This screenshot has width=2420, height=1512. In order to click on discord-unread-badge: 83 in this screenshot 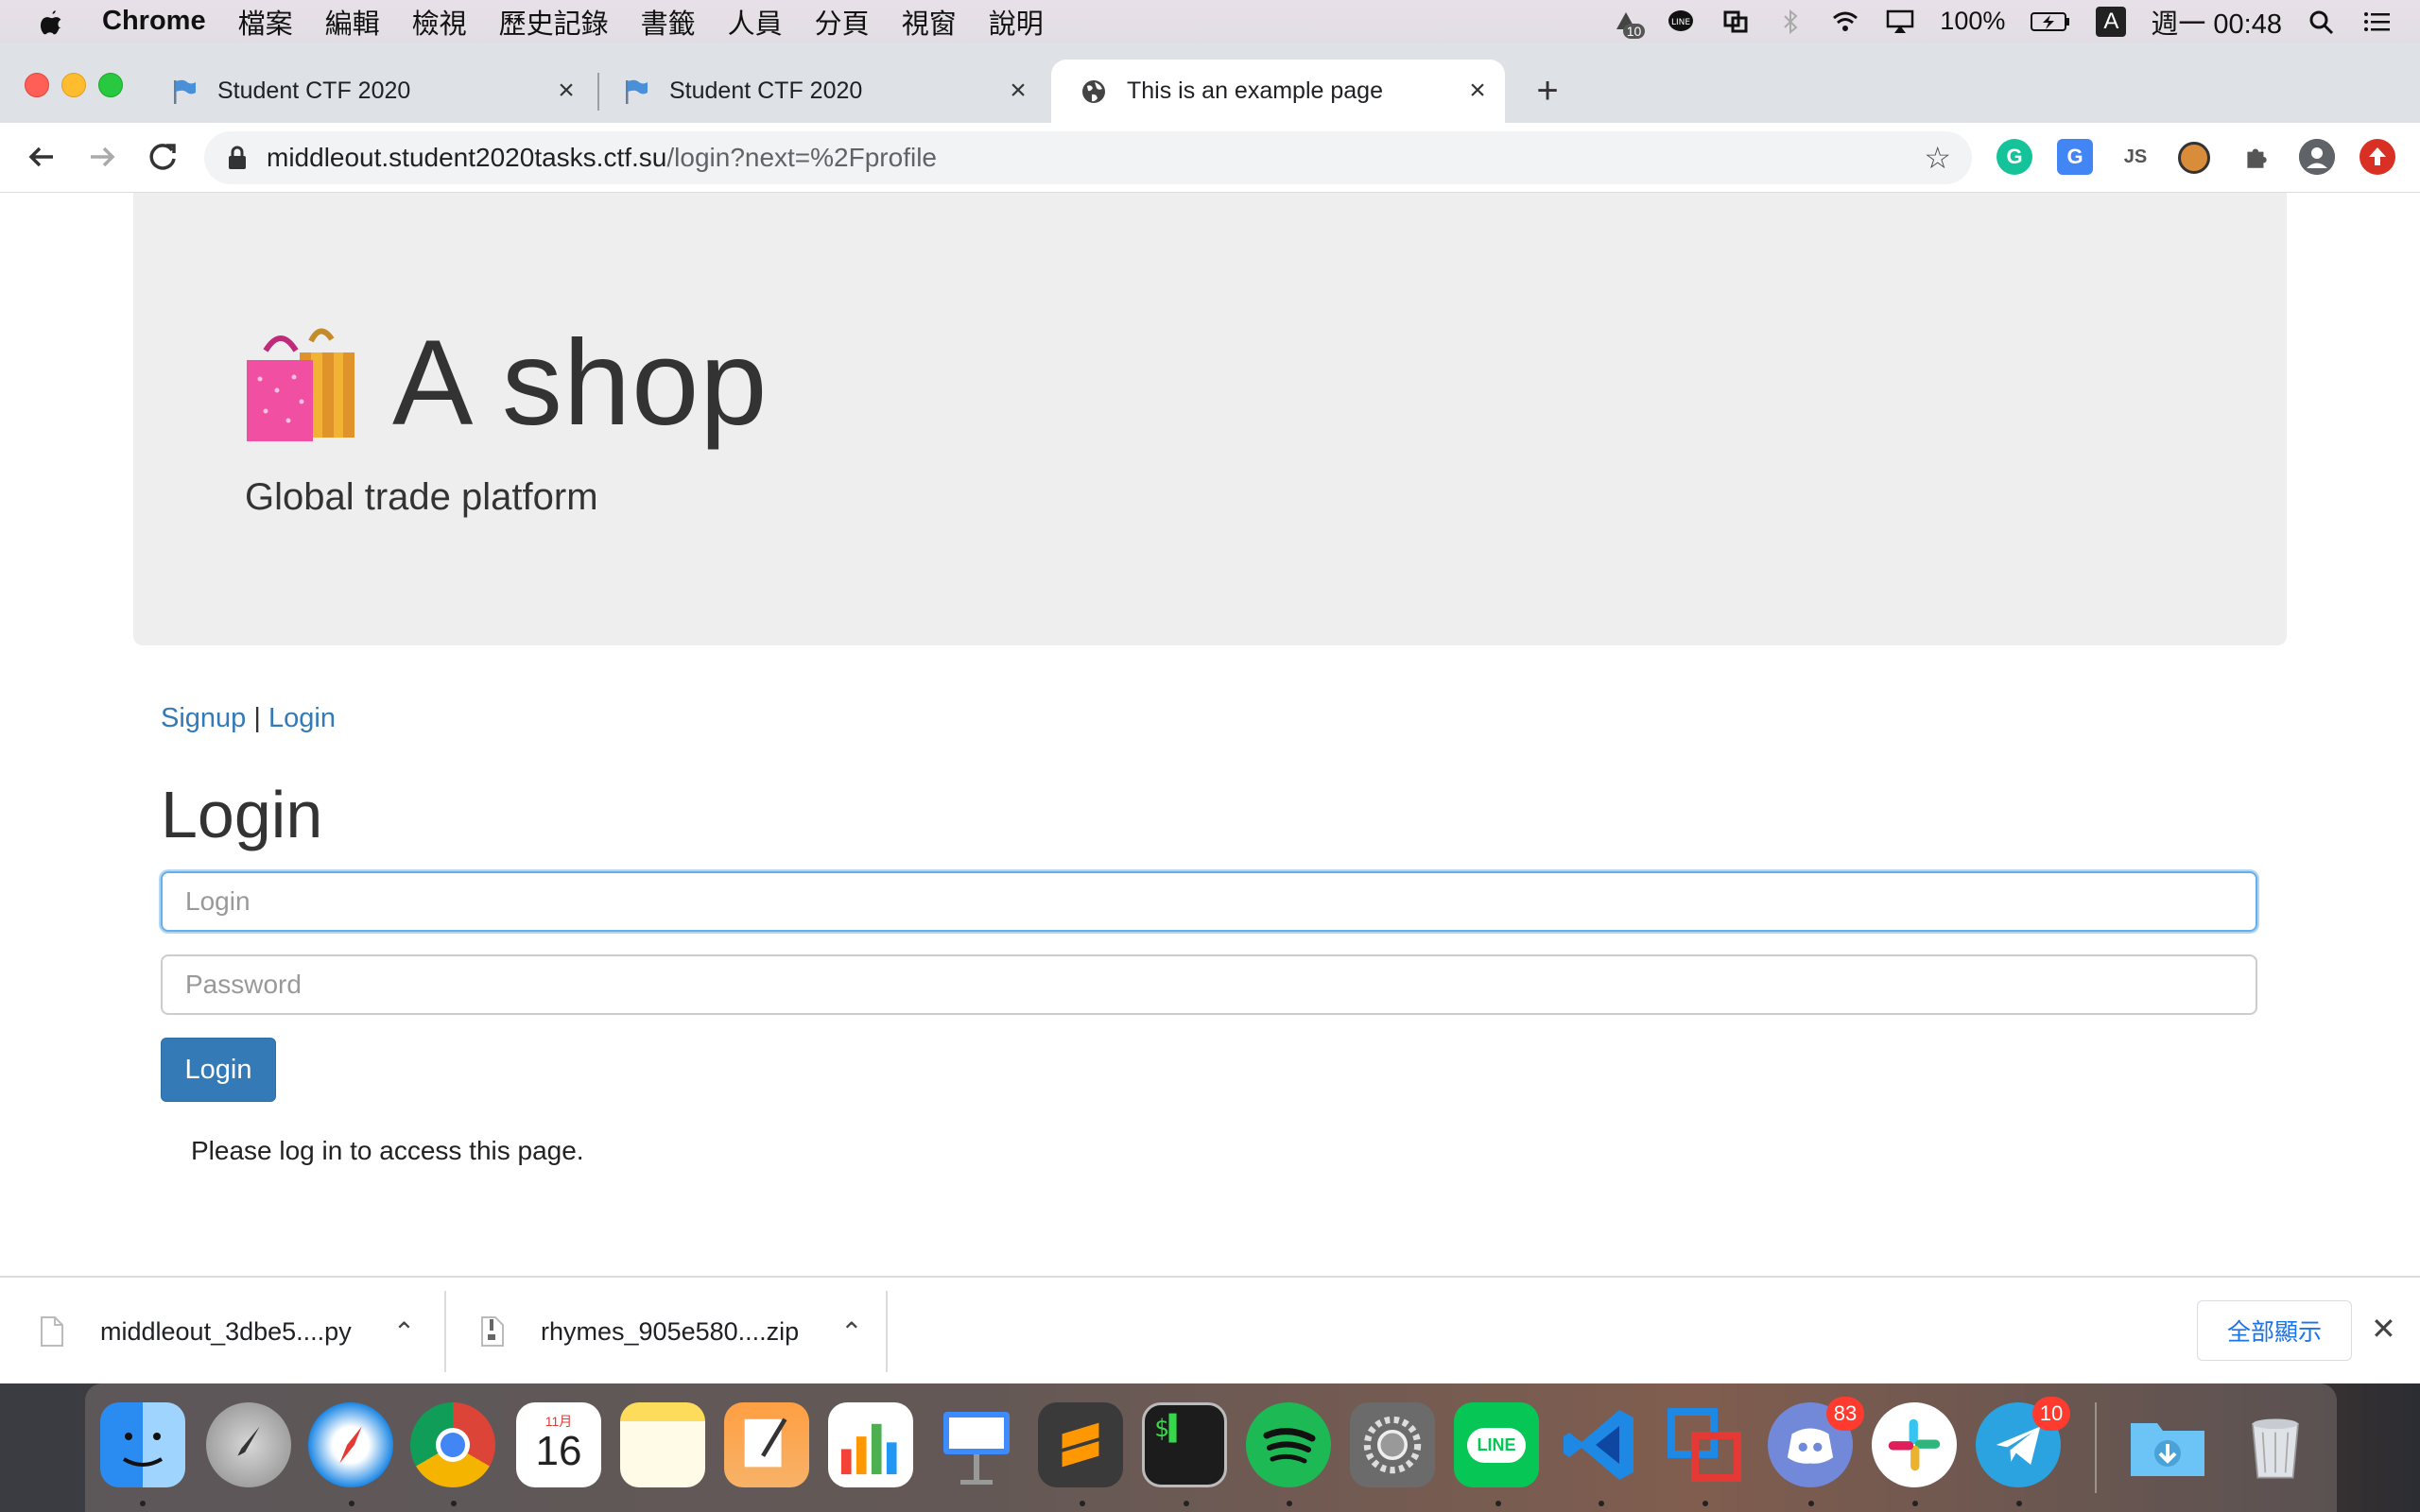, I will do `click(1845, 1414)`.